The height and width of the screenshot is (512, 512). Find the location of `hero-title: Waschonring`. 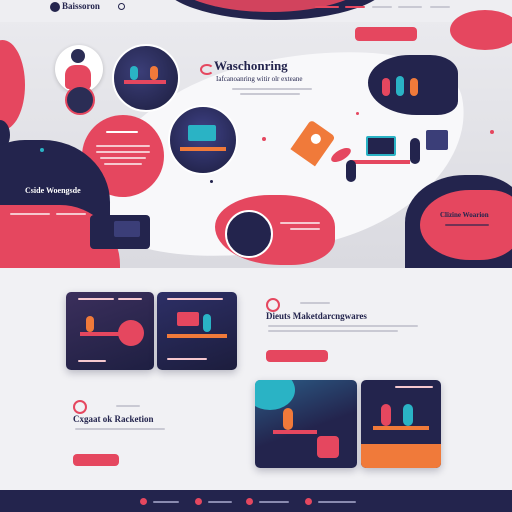

hero-title: Waschonring is located at coordinates (251, 65).